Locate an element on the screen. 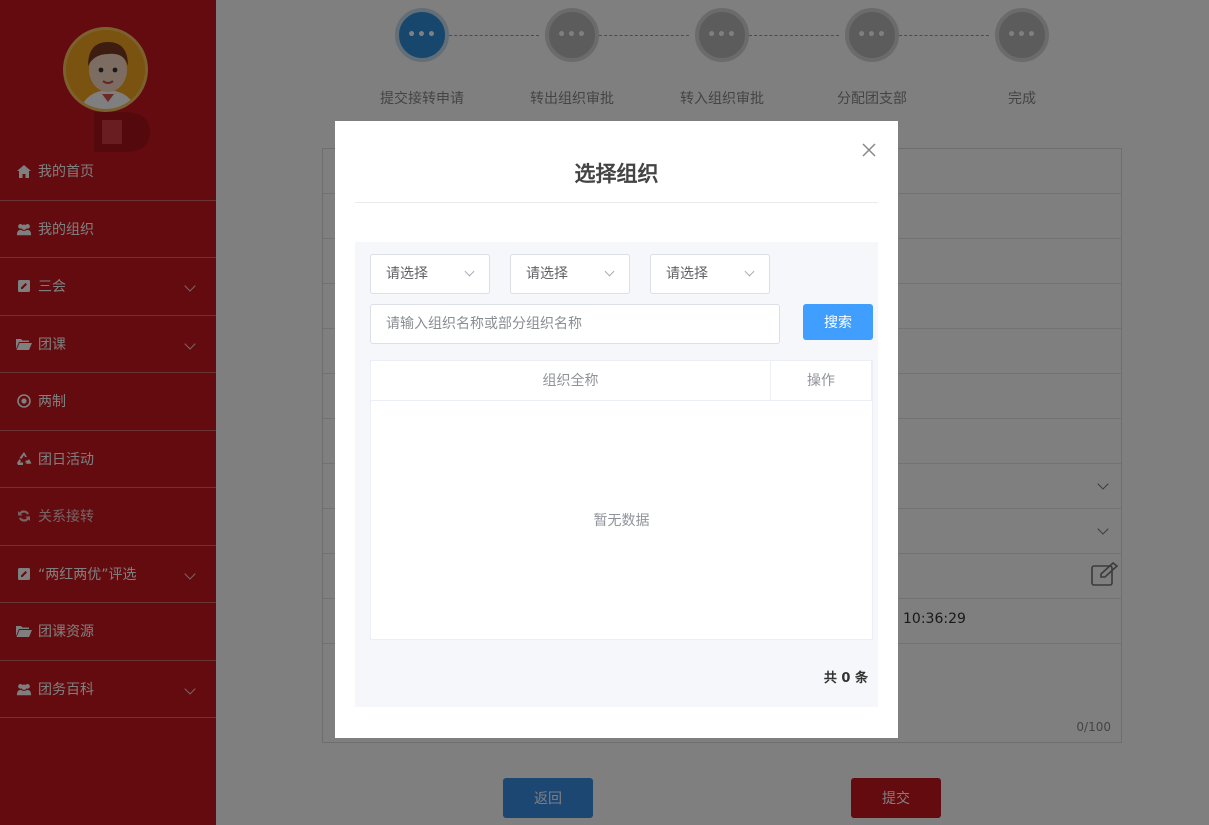  column-header-org-name: 组织全称 is located at coordinates (571, 381).